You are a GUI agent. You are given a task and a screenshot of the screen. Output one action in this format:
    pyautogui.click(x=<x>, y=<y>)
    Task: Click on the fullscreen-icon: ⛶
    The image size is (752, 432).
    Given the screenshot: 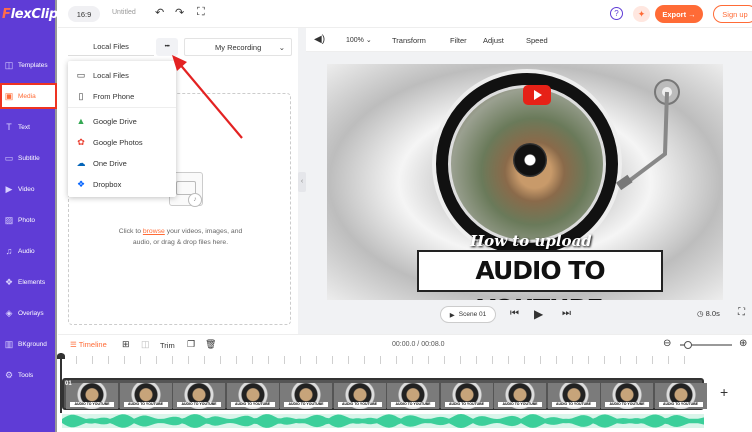 What is the action you would take?
    pyautogui.click(x=201, y=12)
    